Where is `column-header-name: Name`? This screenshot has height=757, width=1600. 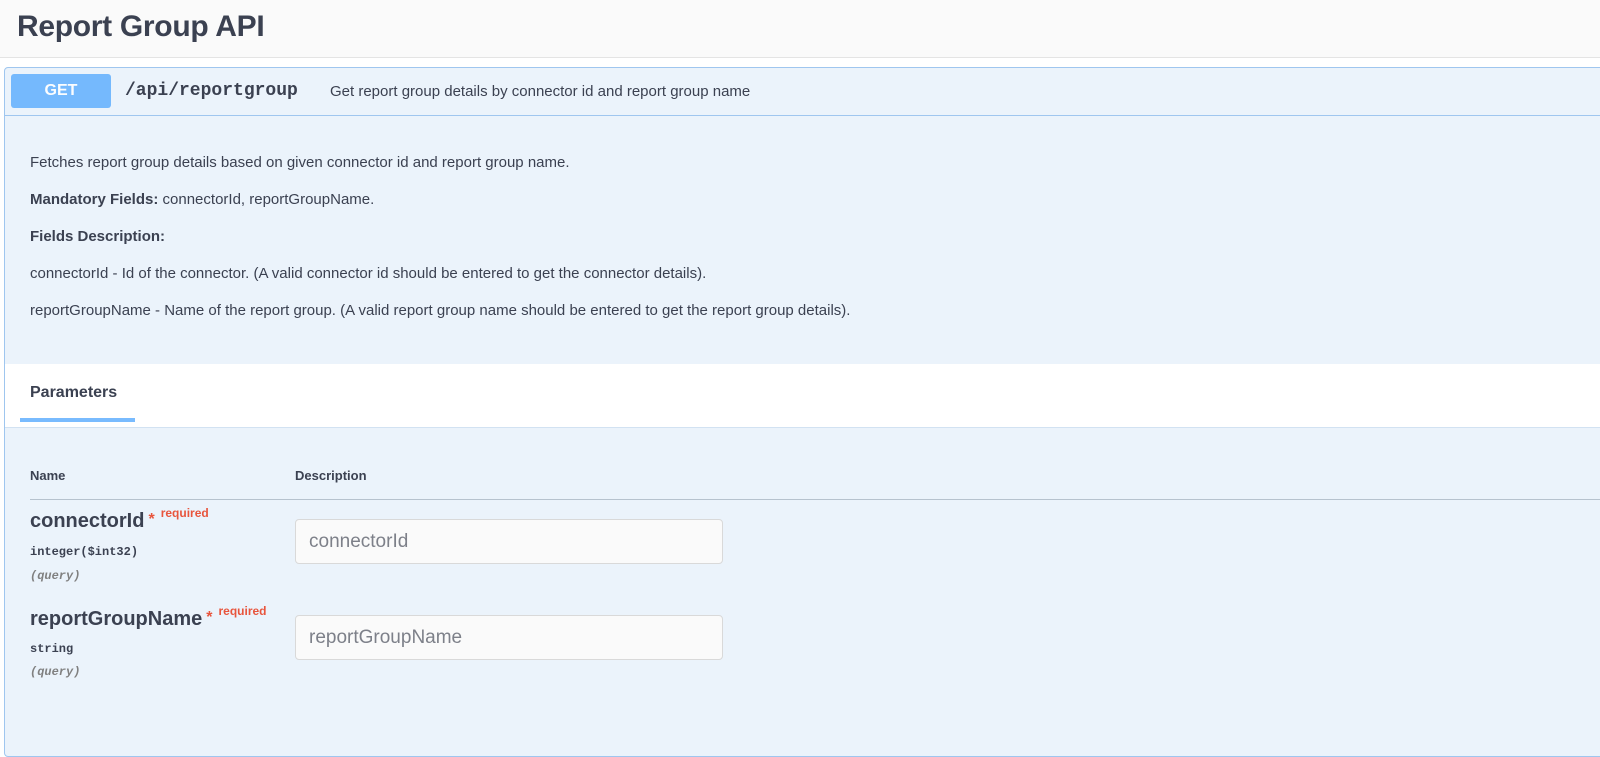
column-header-name: Name is located at coordinates (48, 475).